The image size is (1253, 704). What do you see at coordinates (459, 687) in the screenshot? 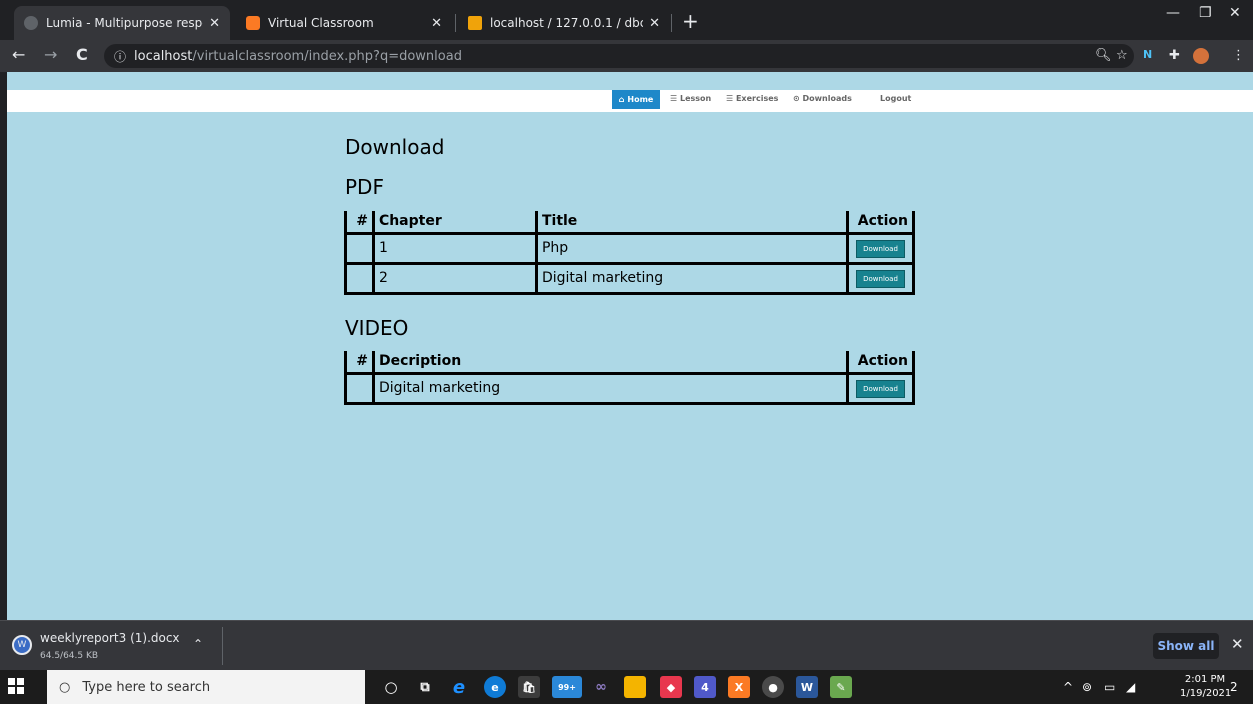
I see `internet-explorer-icon: e` at bounding box center [459, 687].